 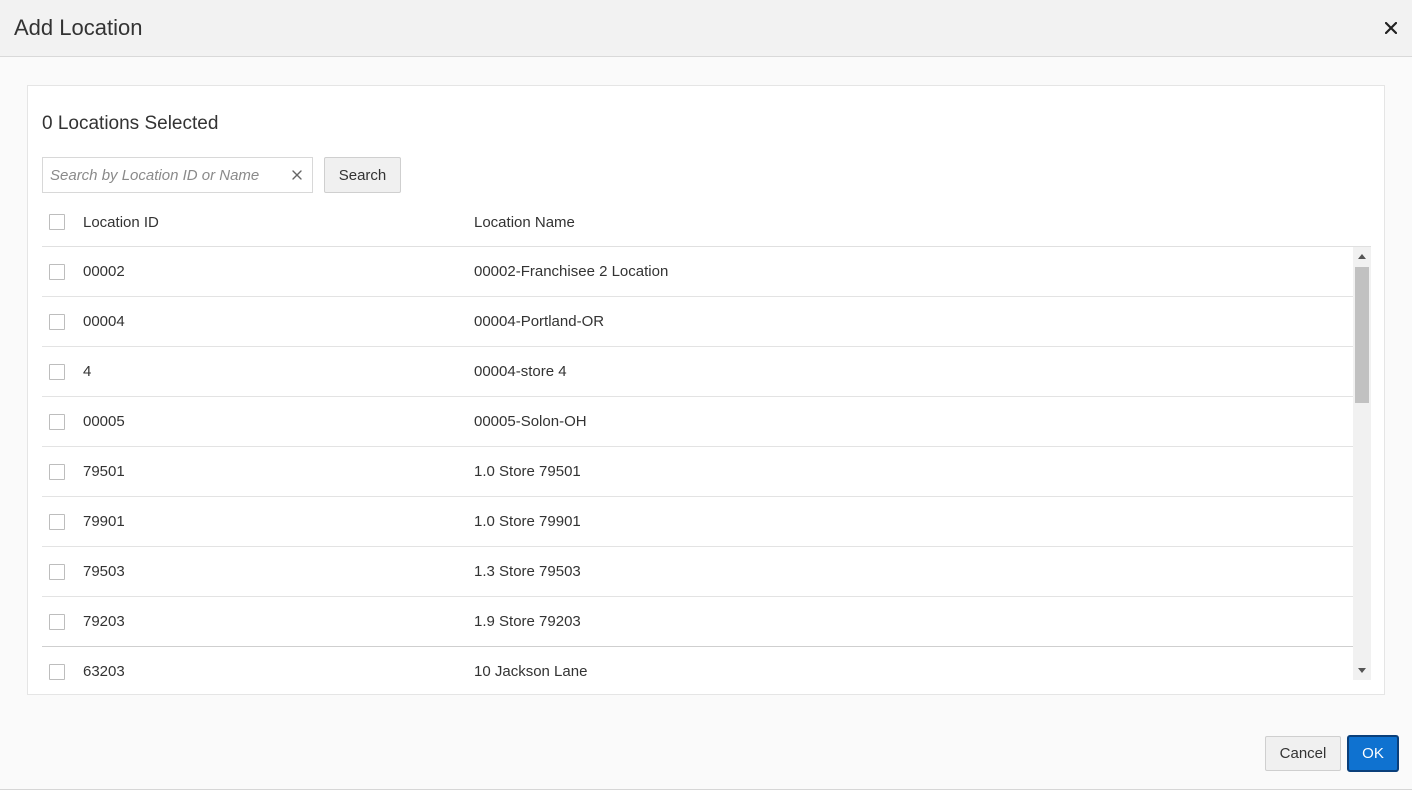 What do you see at coordinates (571, 271) in the screenshot?
I see `location-name-cell: 00002-Franchisee 2 Location` at bounding box center [571, 271].